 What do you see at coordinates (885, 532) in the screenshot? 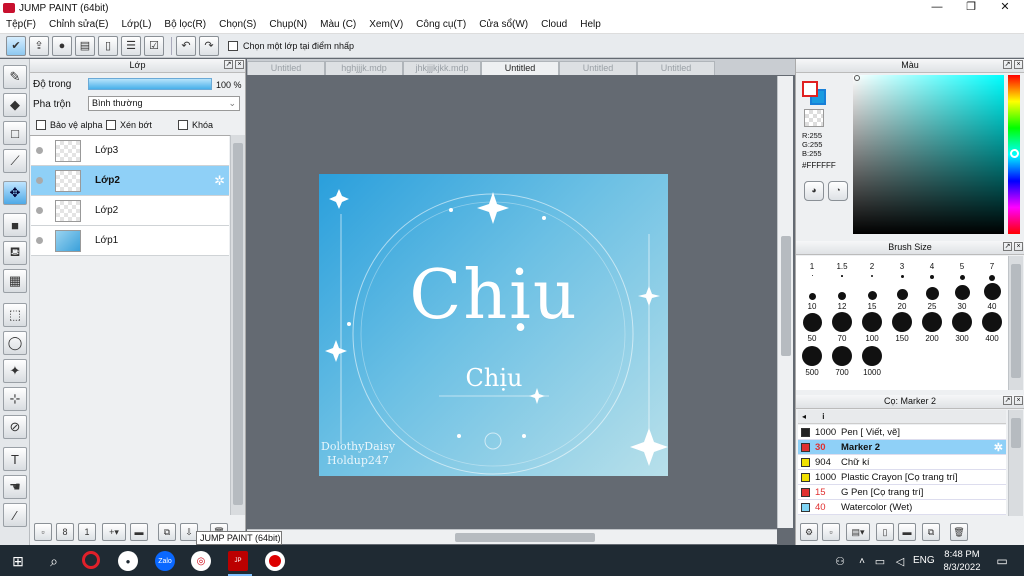
I see `brush-page-icon: ▯` at bounding box center [885, 532].